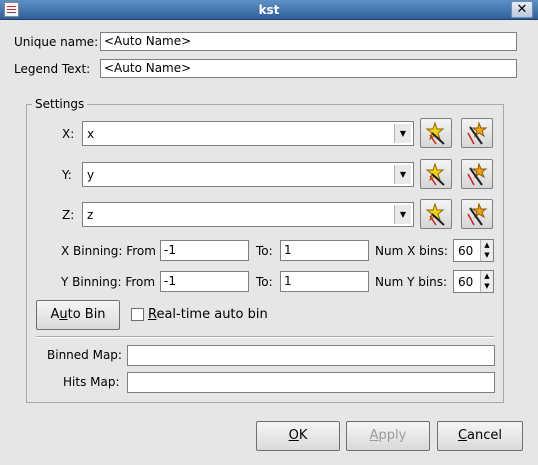  Describe the element at coordinates (303, 435) in the screenshot. I see `ok-label-post: K` at that location.